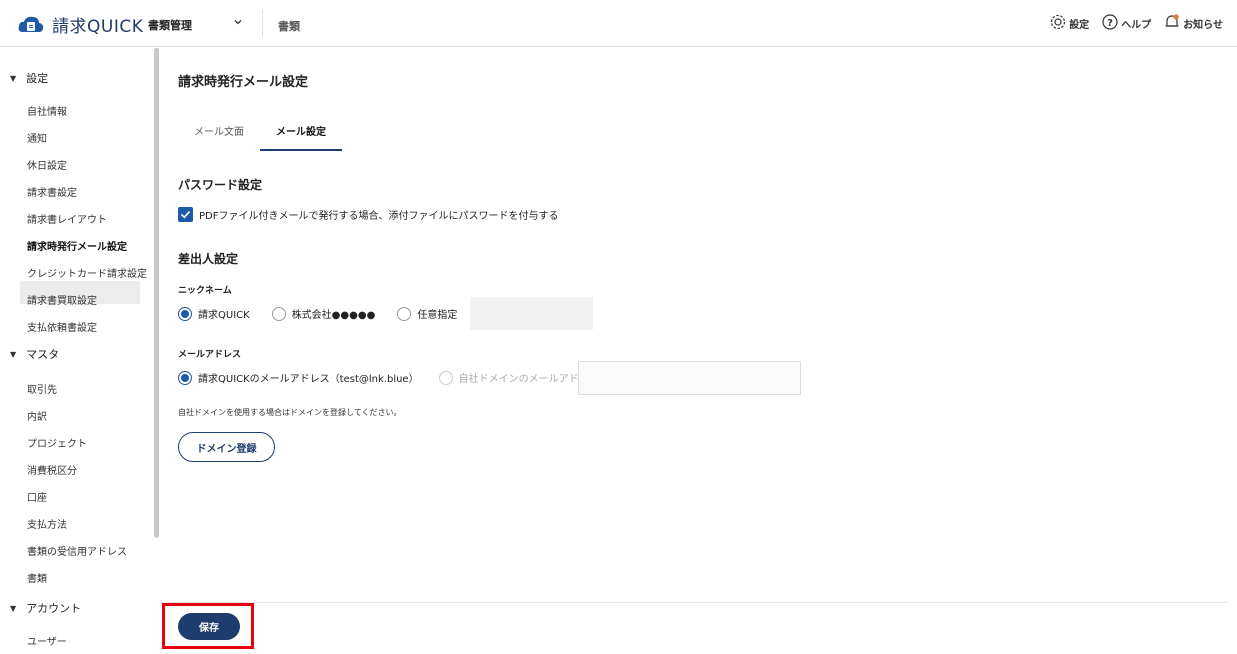 Image resolution: width=1237 pixels, height=654 pixels. I want to click on domain-note: 自社ドメインを使用する場合はドメインを登録してください。, so click(290, 412).